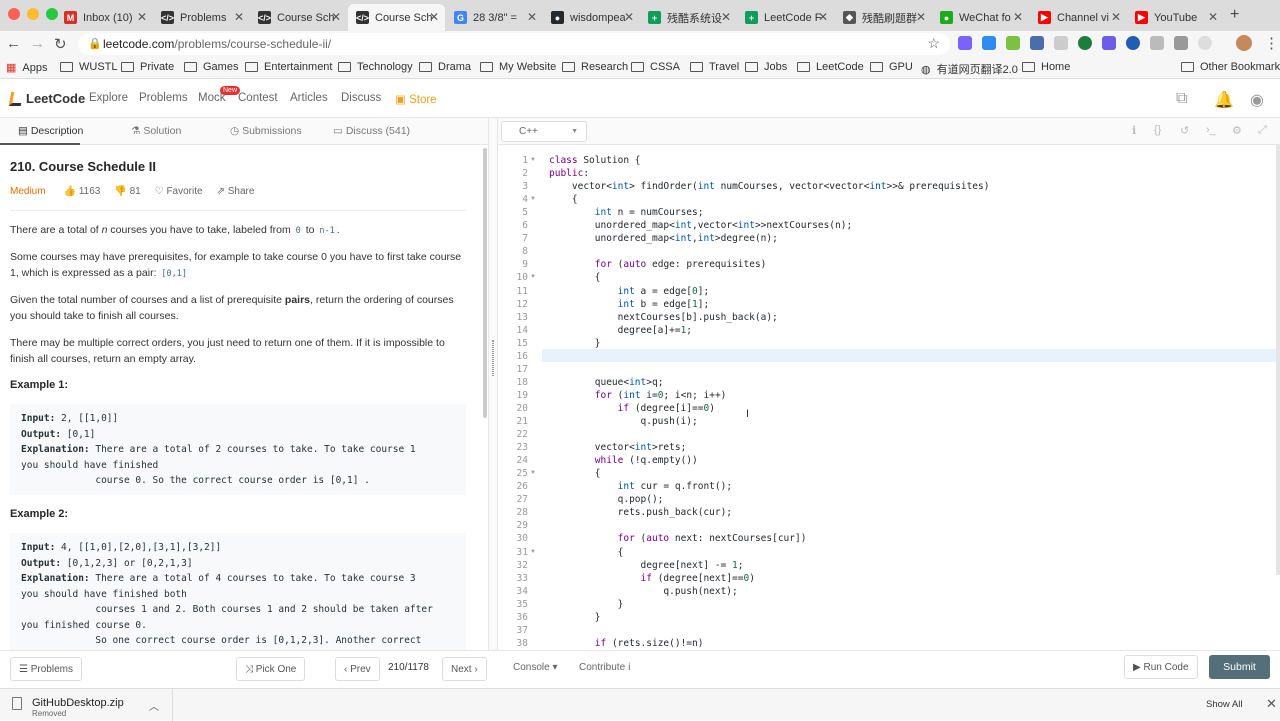  Describe the element at coordinates (179, 191) in the screenshot. I see `favorite-button: ♡ Favorite` at that location.